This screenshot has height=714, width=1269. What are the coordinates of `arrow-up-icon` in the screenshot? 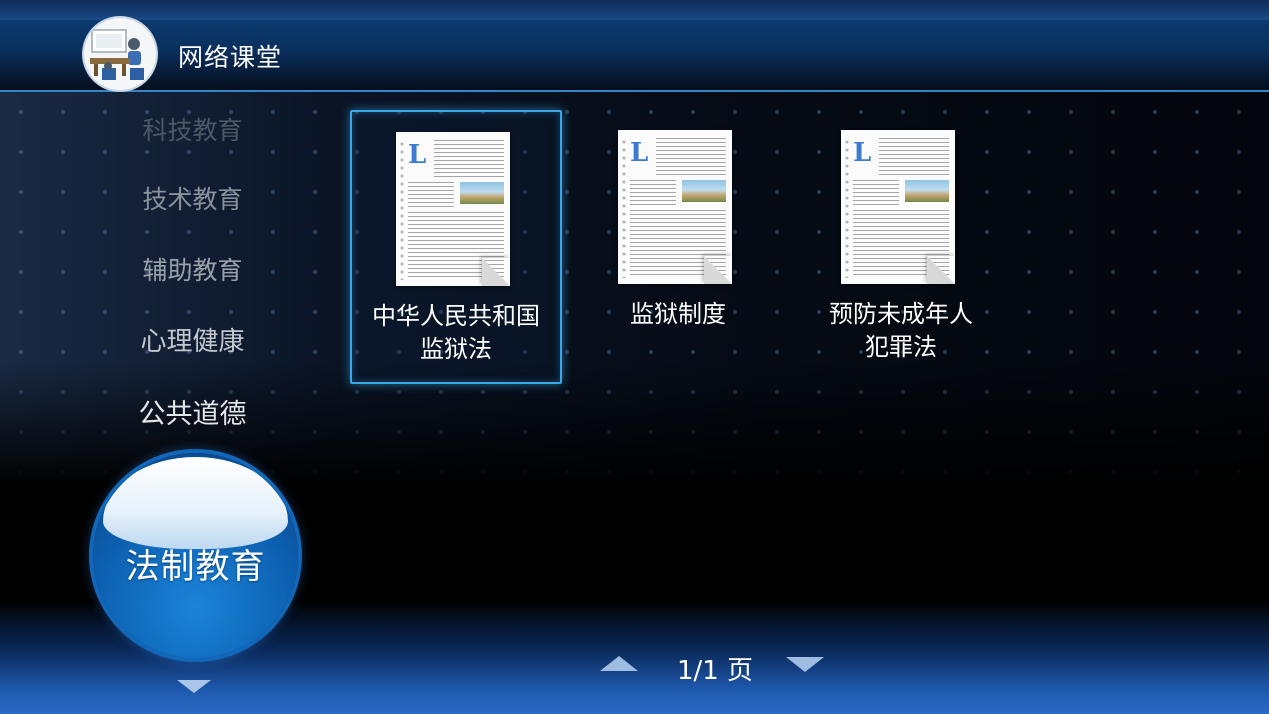 It's located at (619, 663).